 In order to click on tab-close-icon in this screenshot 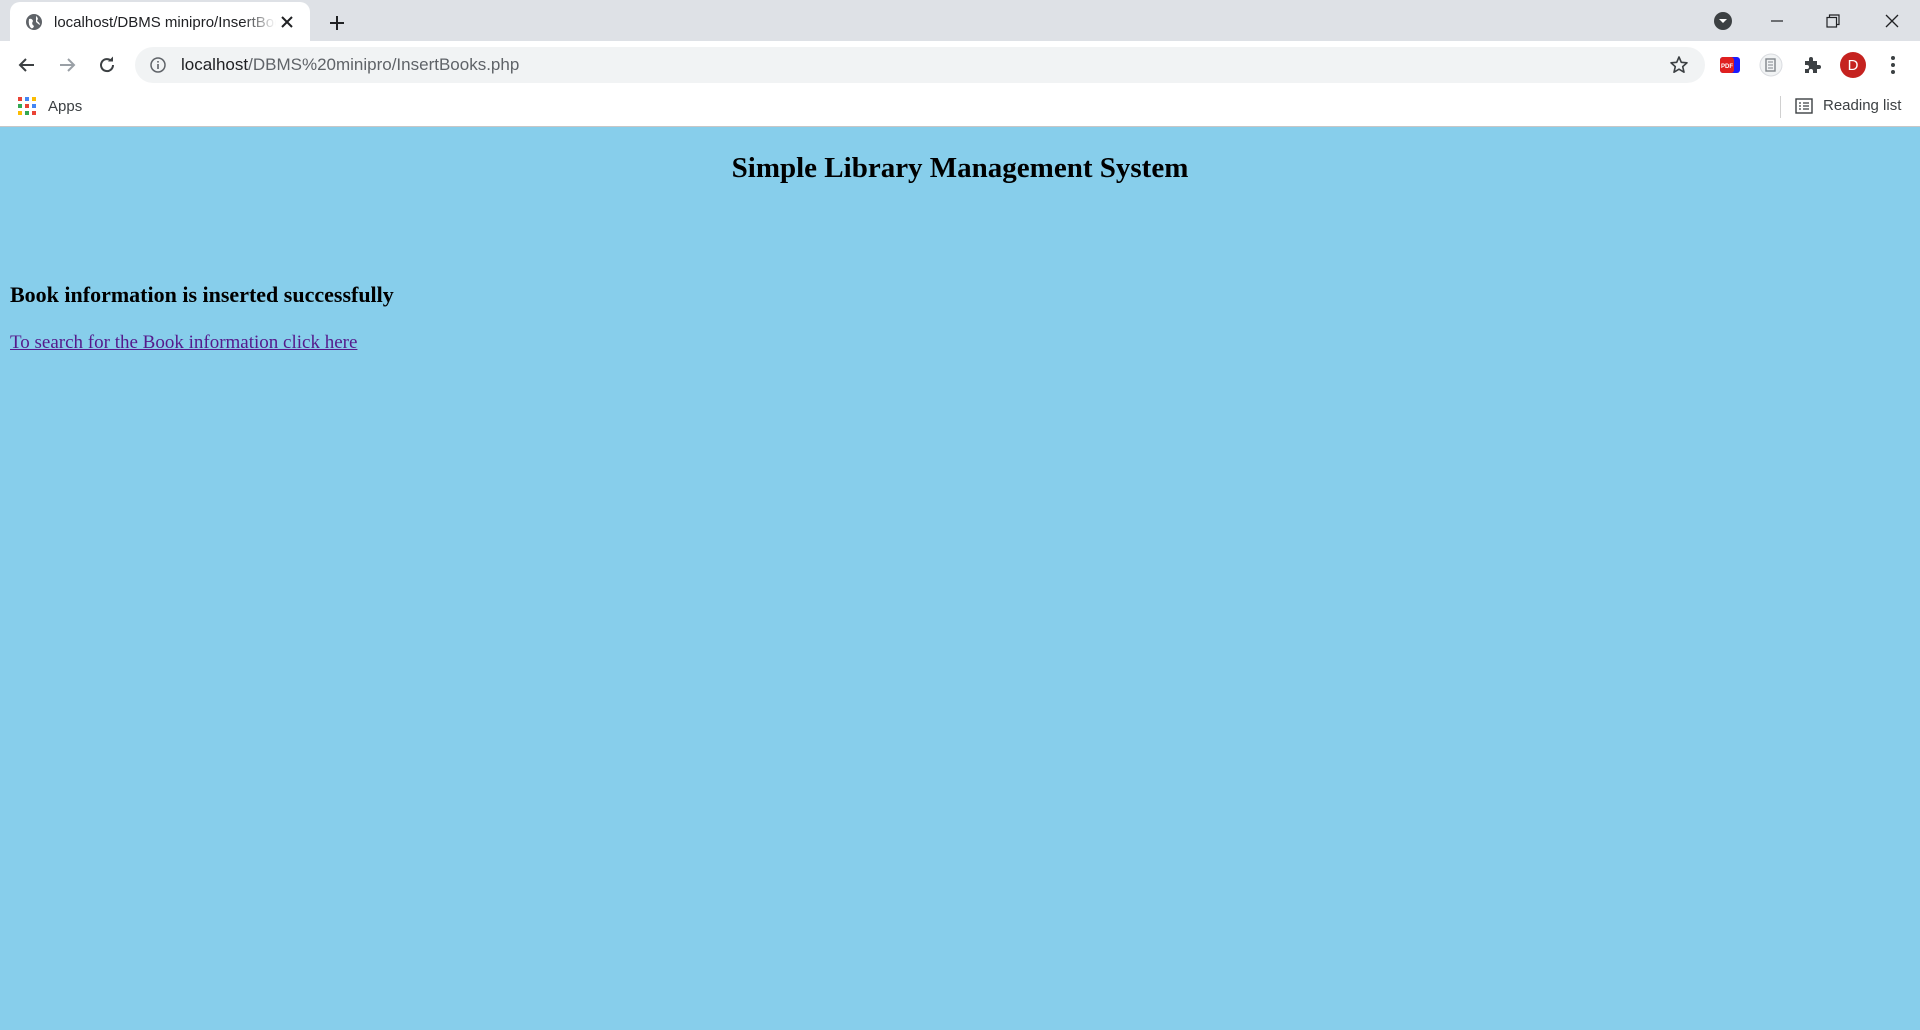, I will do `click(287, 22)`.